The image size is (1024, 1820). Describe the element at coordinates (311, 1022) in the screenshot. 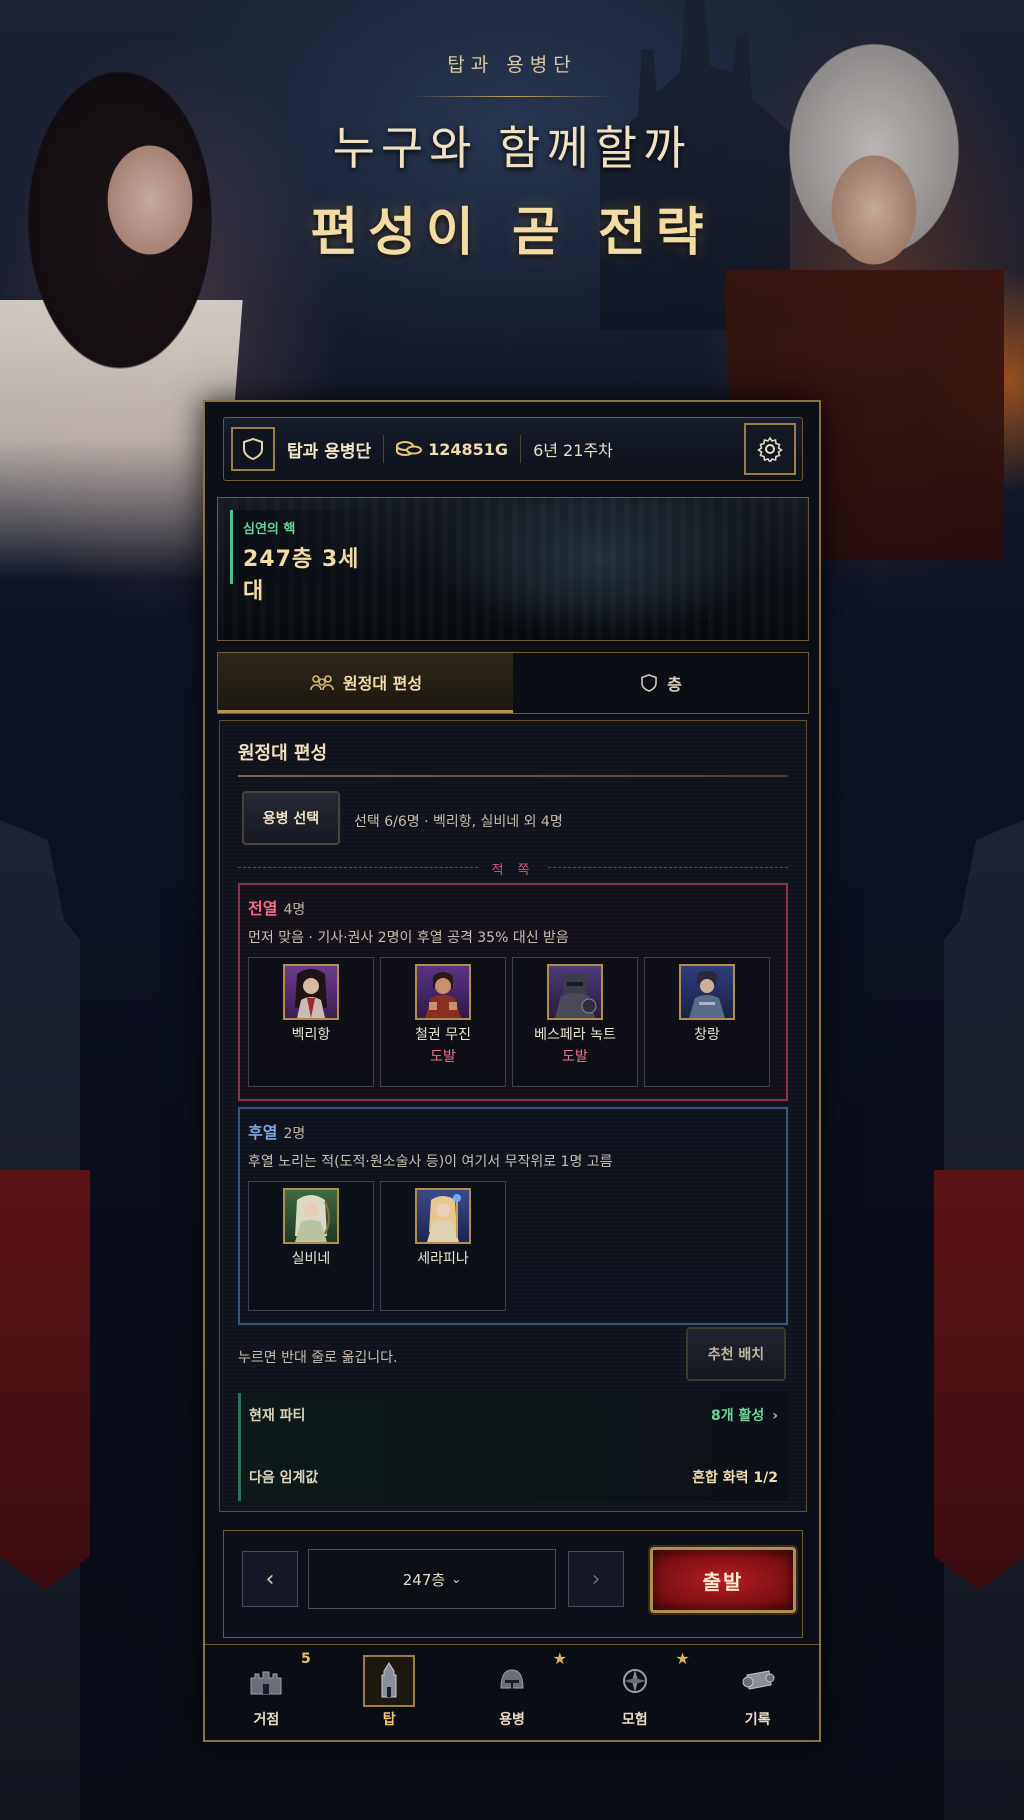

I see `mercenary-slot: 벡리항` at that location.